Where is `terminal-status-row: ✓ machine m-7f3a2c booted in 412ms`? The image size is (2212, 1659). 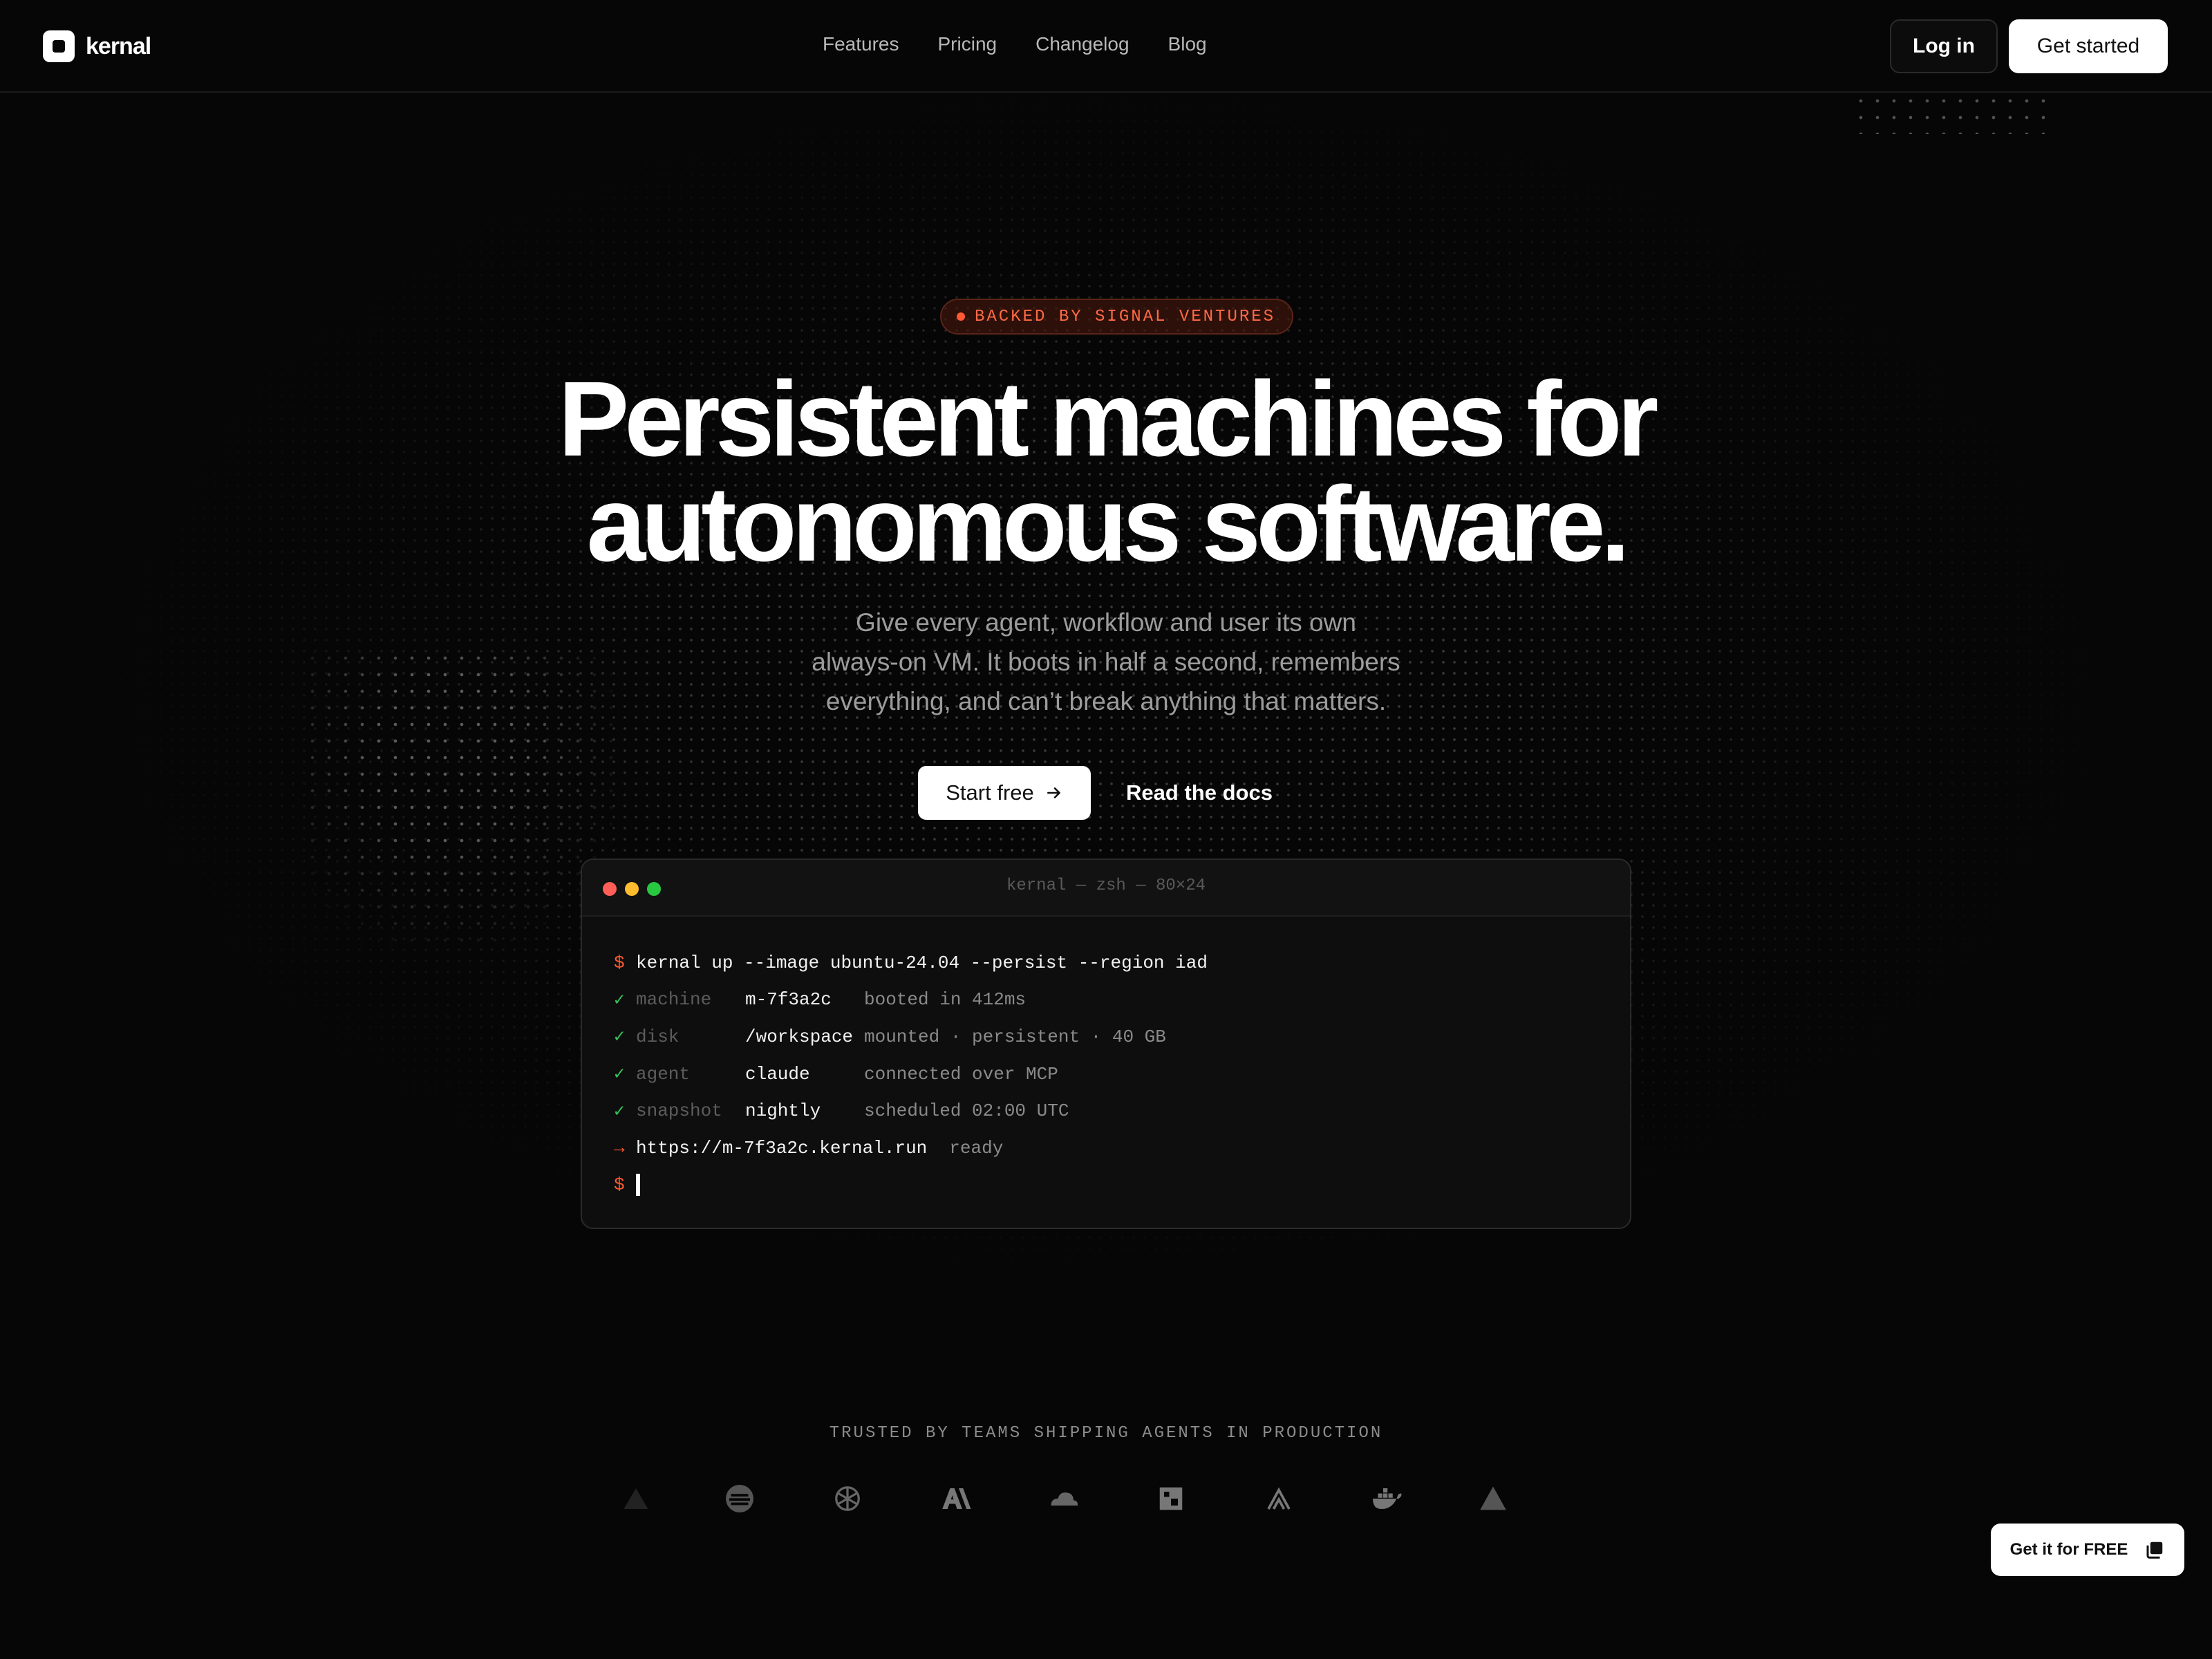
terminal-status-row: ✓ machine m-7f3a2c booted in 412ms is located at coordinates (1122, 1000).